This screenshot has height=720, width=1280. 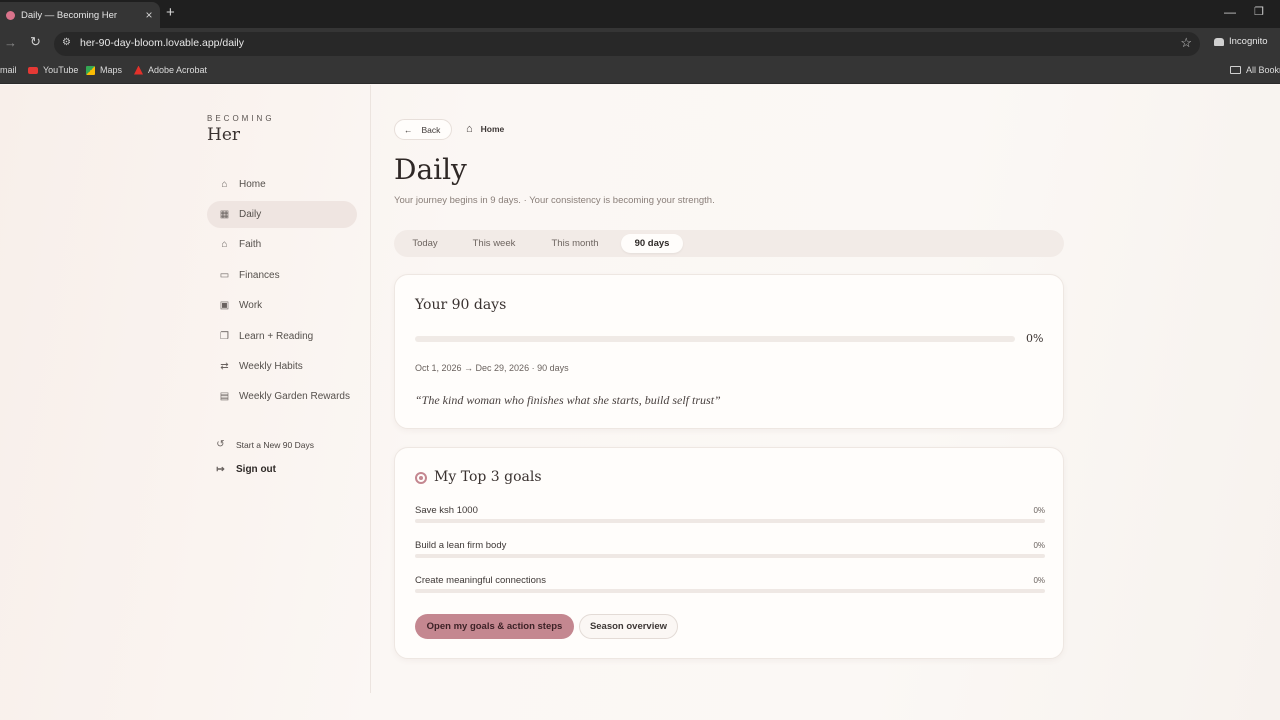 I want to click on sidebar-item-weekly-garden-rewards: ▤ Weekly Garden Rewards, so click(x=282, y=396).